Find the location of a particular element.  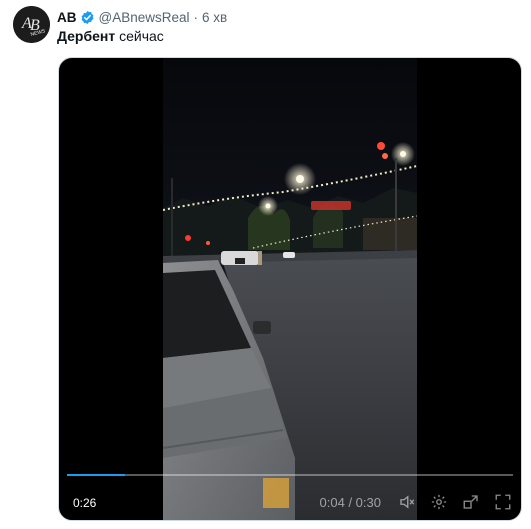

tweet-text-bold: Дербент is located at coordinates (86, 36).